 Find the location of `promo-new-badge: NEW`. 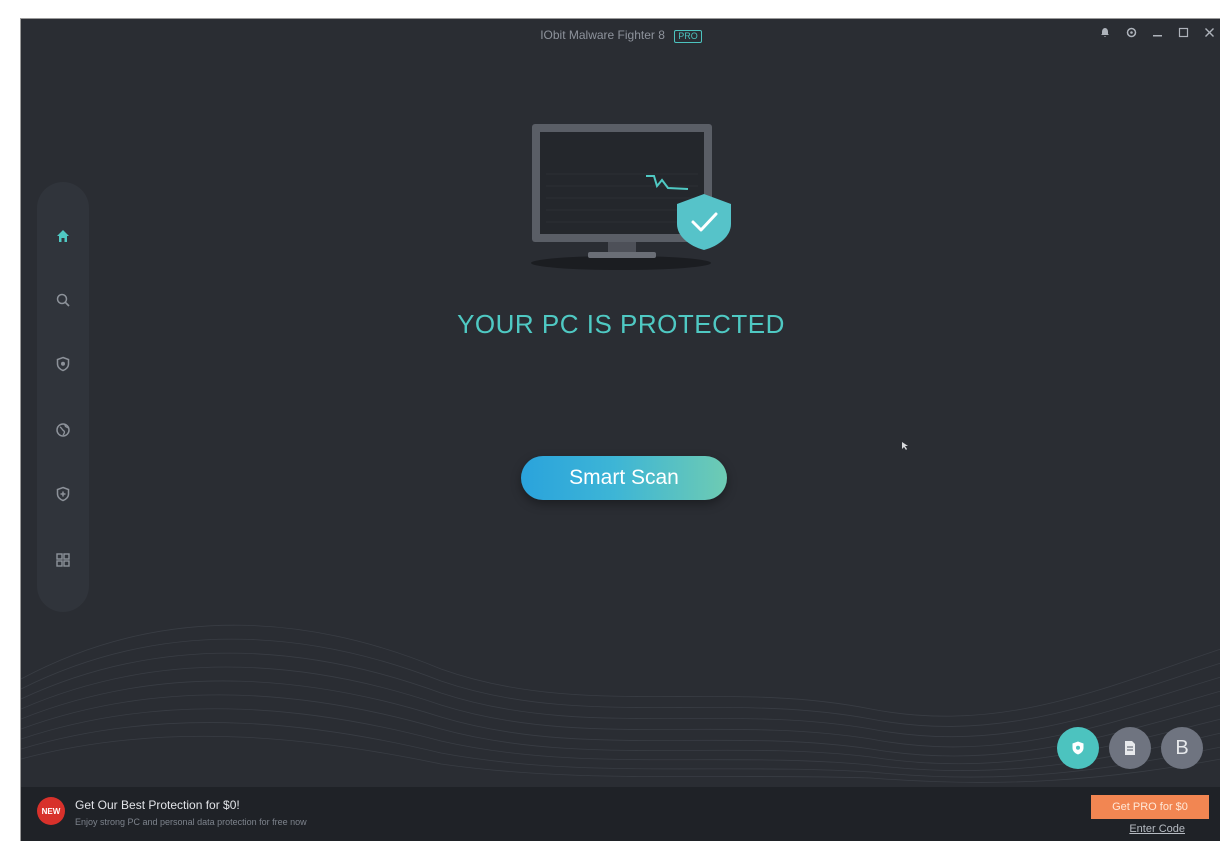

promo-new-badge: NEW is located at coordinates (51, 811).